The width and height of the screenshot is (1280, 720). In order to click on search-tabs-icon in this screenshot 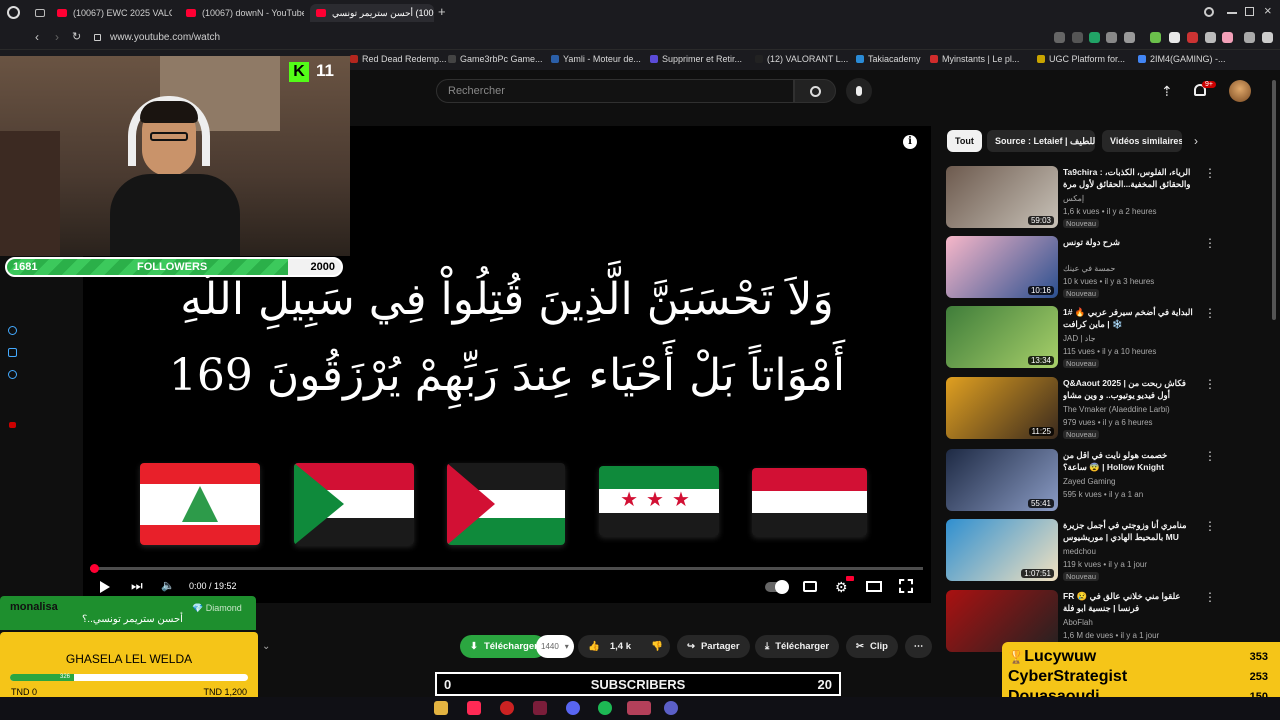, I will do `click(1209, 12)`.